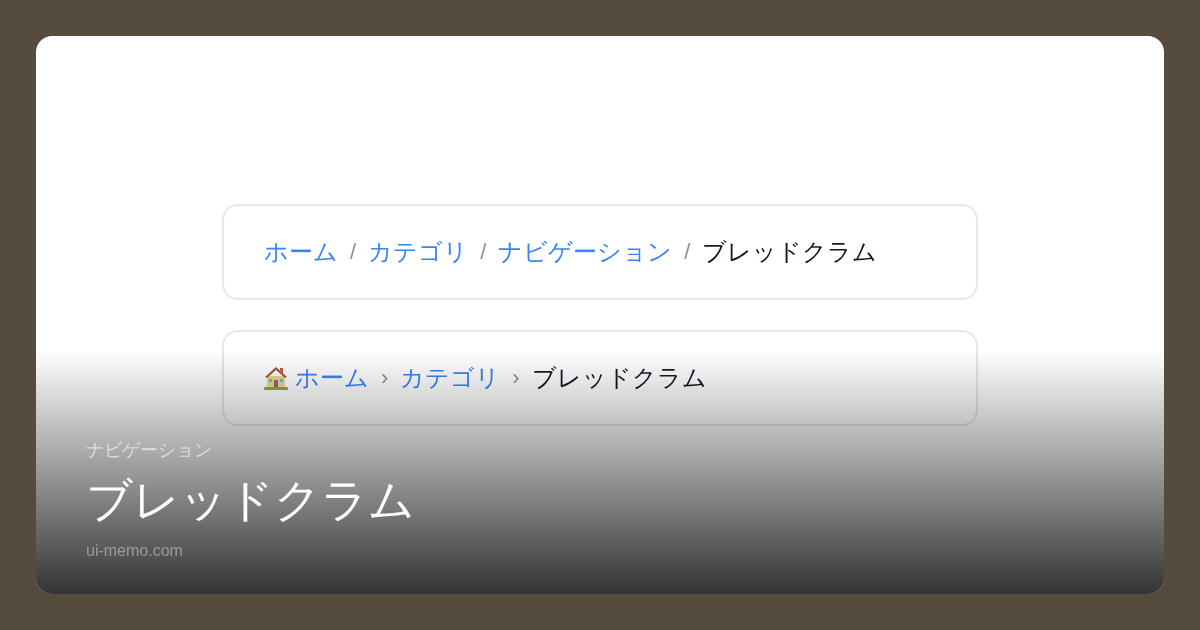 Image resolution: width=1200 pixels, height=630 pixels. Describe the element at coordinates (585, 252) in the screenshot. I see `breadcrumb-link: ナビゲーション` at that location.